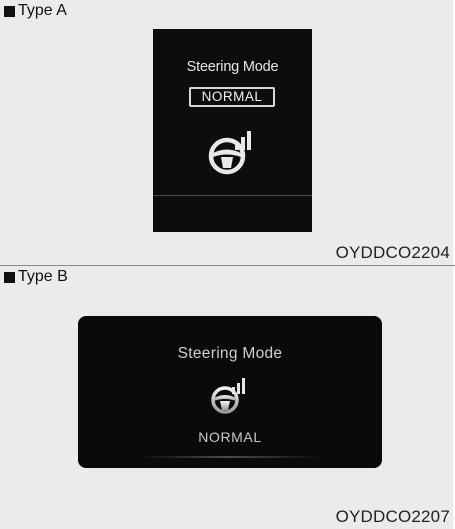 Image resolution: width=455 pixels, height=529 pixels. I want to click on type-a-cluster-display: Steering Mode NORMAL, so click(232, 130).